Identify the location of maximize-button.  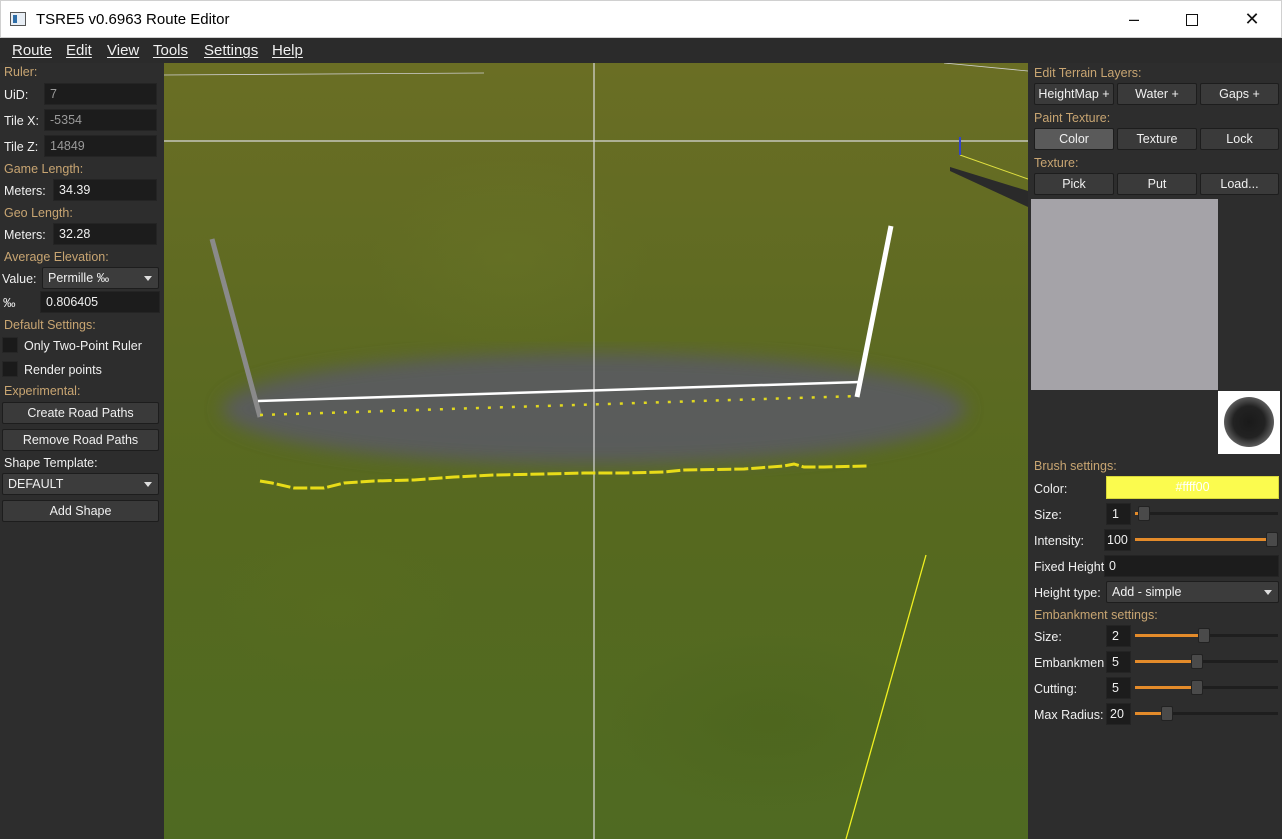
(1192, 19).